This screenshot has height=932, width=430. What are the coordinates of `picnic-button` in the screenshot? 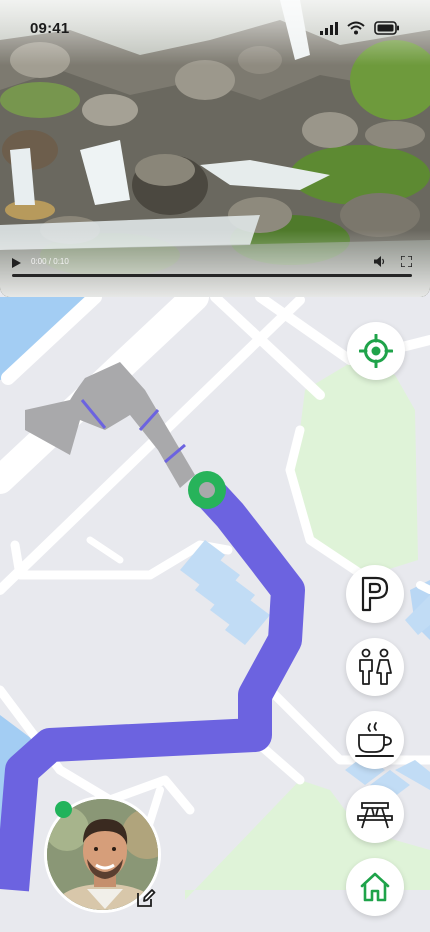 It's located at (375, 814).